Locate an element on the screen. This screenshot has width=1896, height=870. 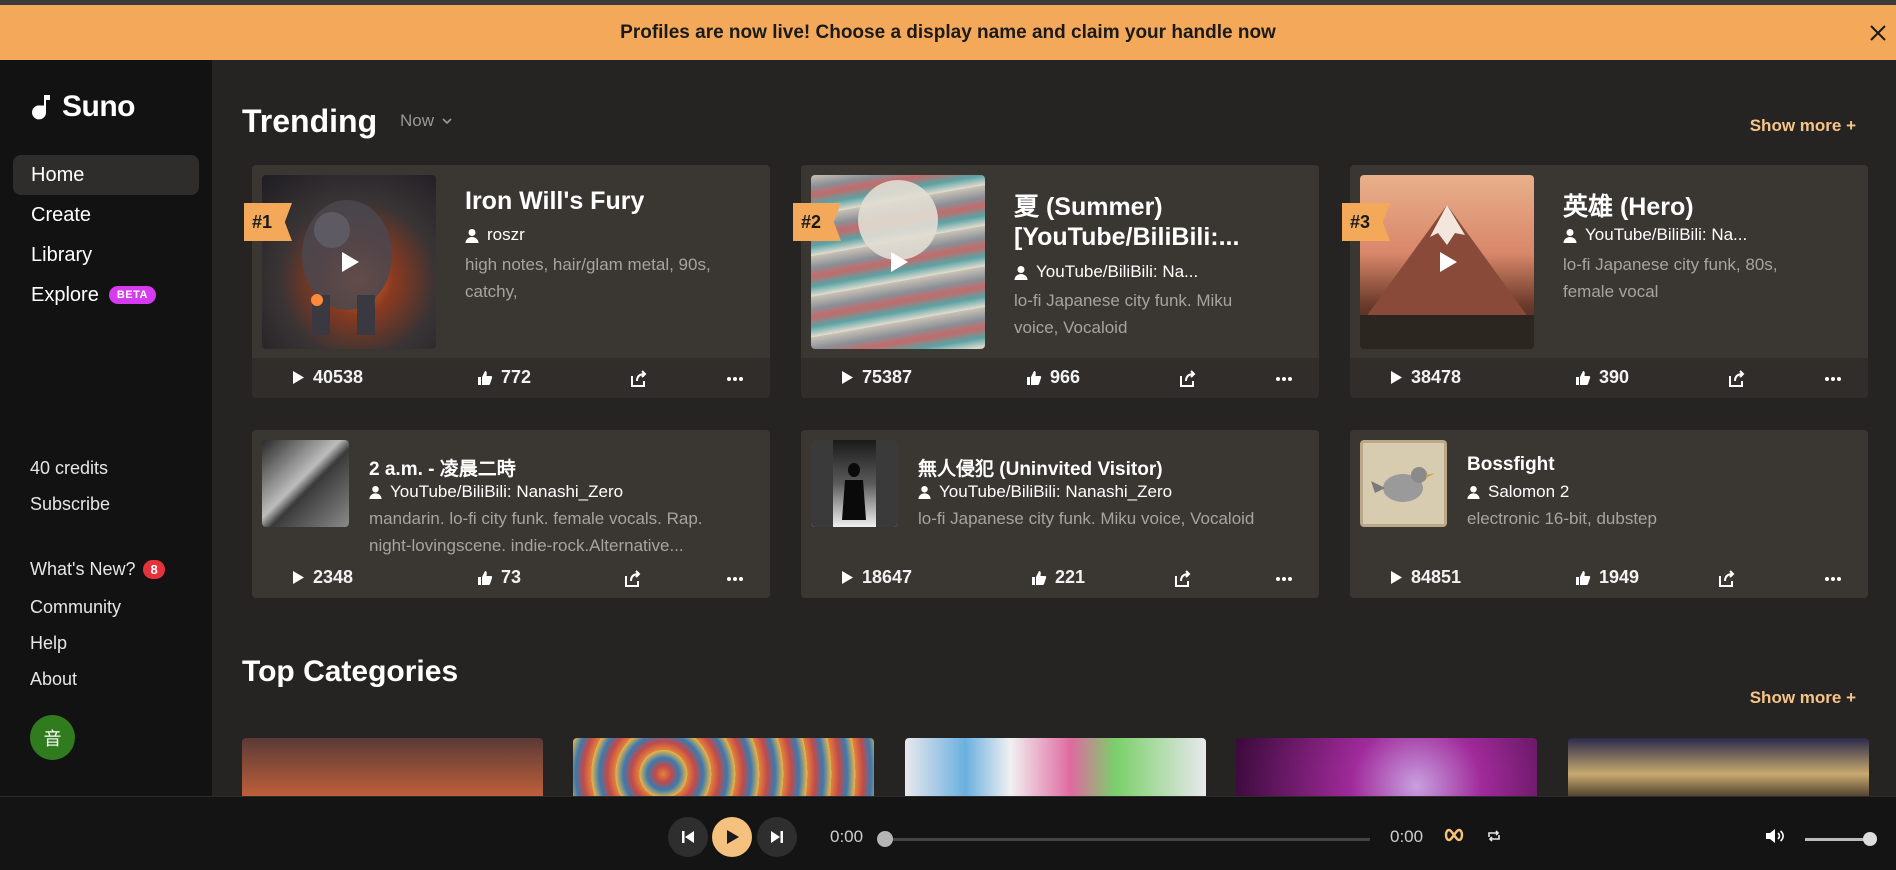
play-count: 38478 is located at coordinates (1425, 377).